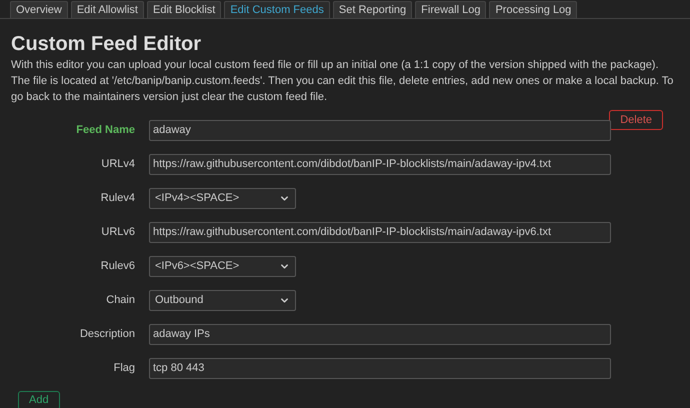  What do you see at coordinates (380, 232) in the screenshot?
I see `input-field: https://raw.githubusercontent.com/dibdot/banIP-IP-blocklists/main/adaway-ipv6.txt` at bounding box center [380, 232].